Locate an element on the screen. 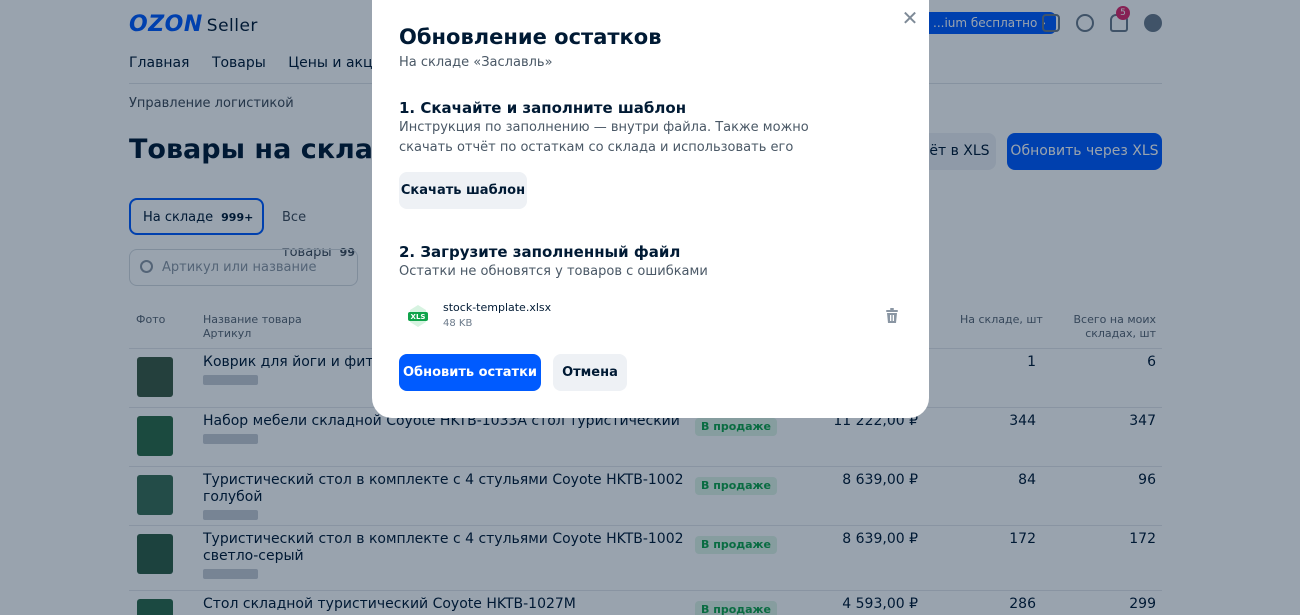 The width and height of the screenshot is (1300, 615). modal-title: Обновление остатков is located at coordinates (530, 37).